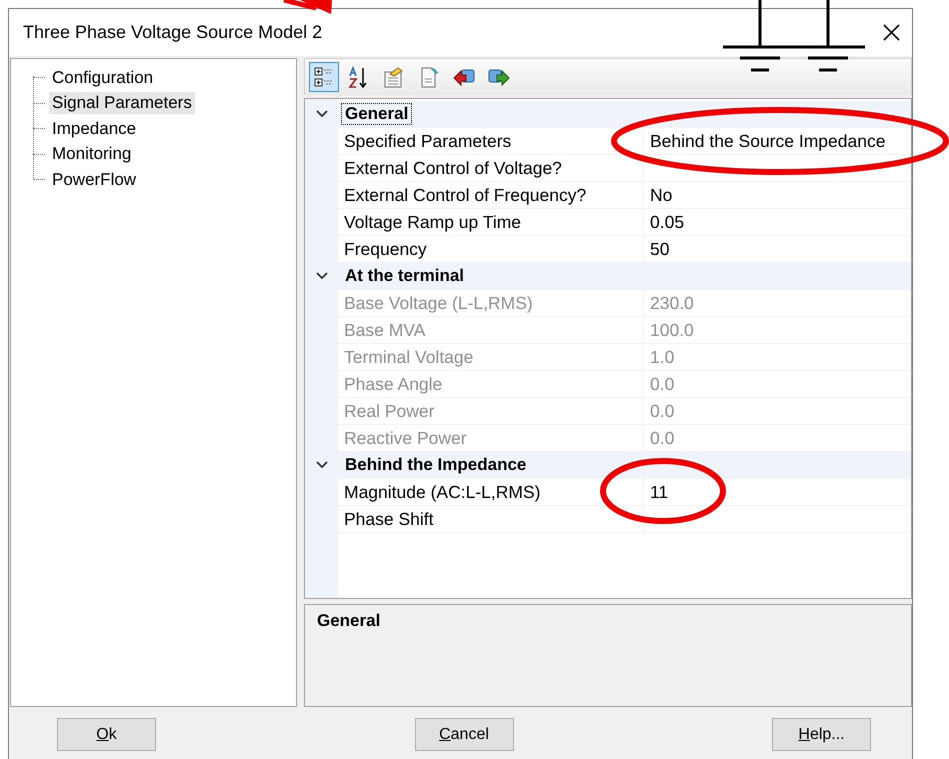 The width and height of the screenshot is (949, 759). What do you see at coordinates (324, 77) in the screenshot?
I see `toolbar-button` at bounding box center [324, 77].